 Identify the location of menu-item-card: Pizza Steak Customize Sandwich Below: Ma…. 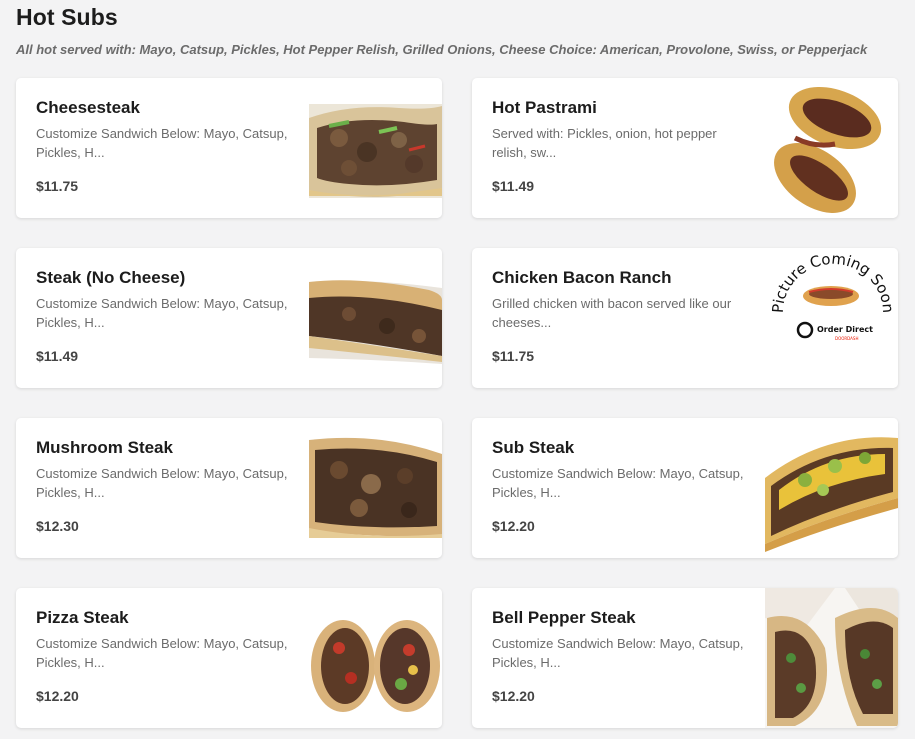
(229, 658).